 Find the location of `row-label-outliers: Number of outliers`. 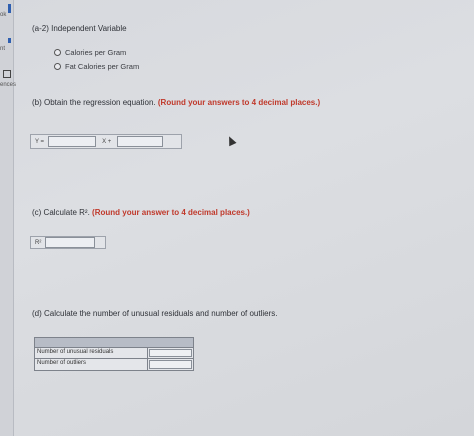

row-label-outliers: Number of outliers is located at coordinates (91, 364).